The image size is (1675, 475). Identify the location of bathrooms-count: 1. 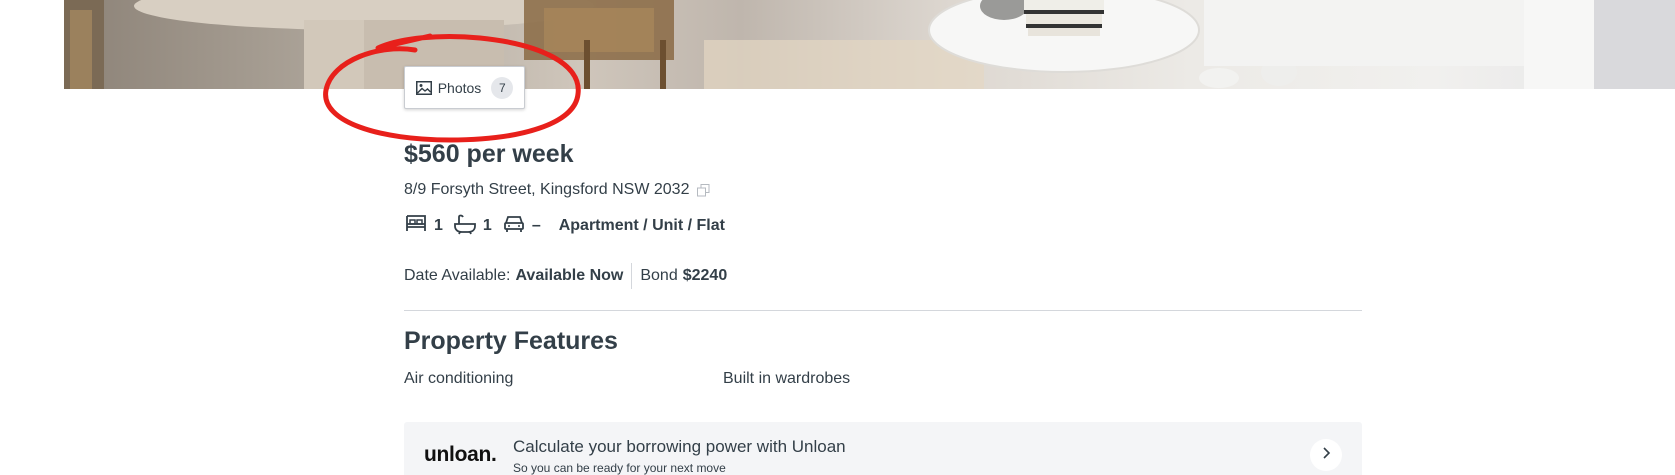
(487, 225).